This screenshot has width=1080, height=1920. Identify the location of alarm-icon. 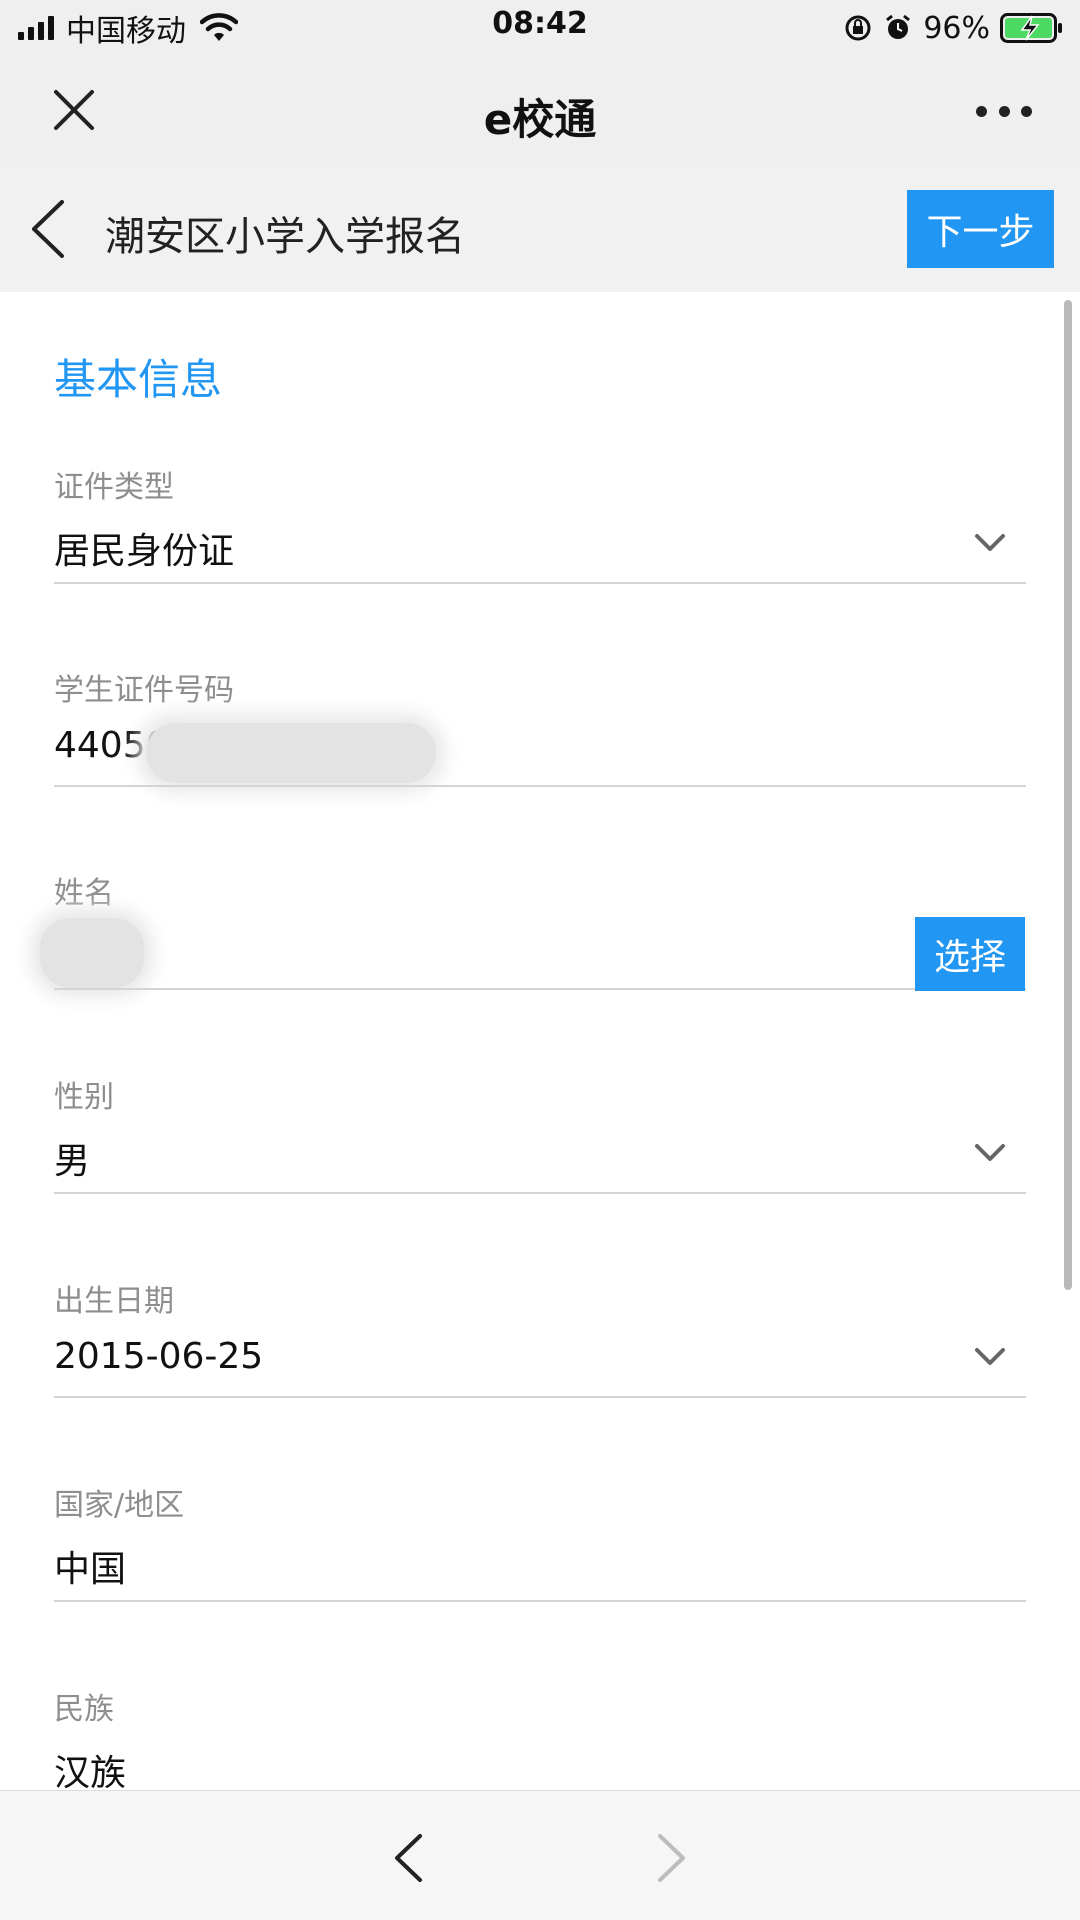
(898, 26).